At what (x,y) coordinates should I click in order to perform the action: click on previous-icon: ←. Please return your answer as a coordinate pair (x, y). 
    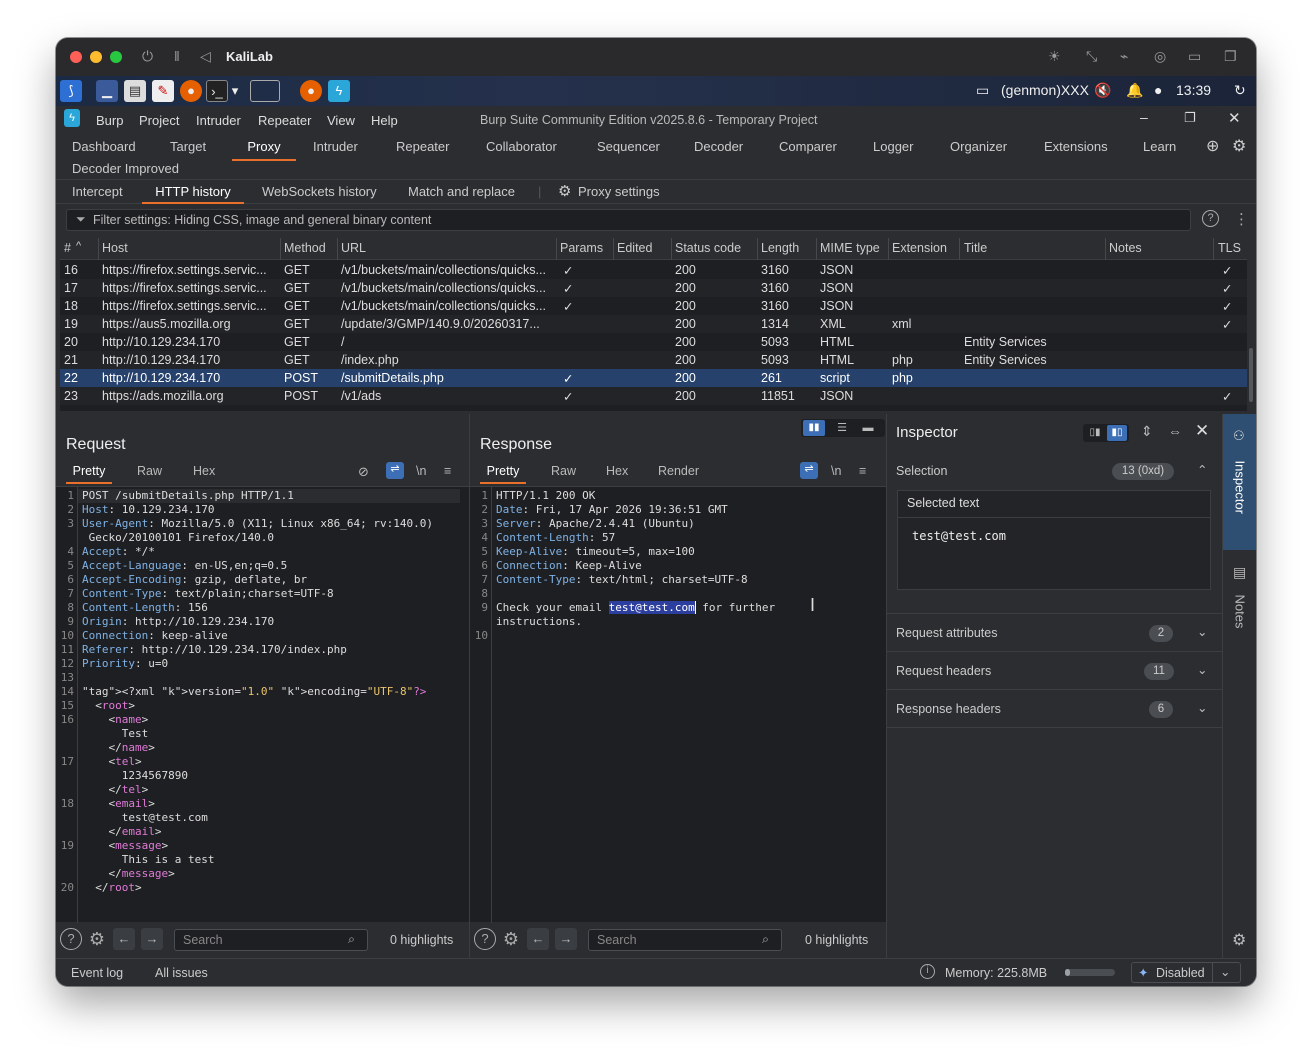
    Looking at the image, I should click on (124, 939).